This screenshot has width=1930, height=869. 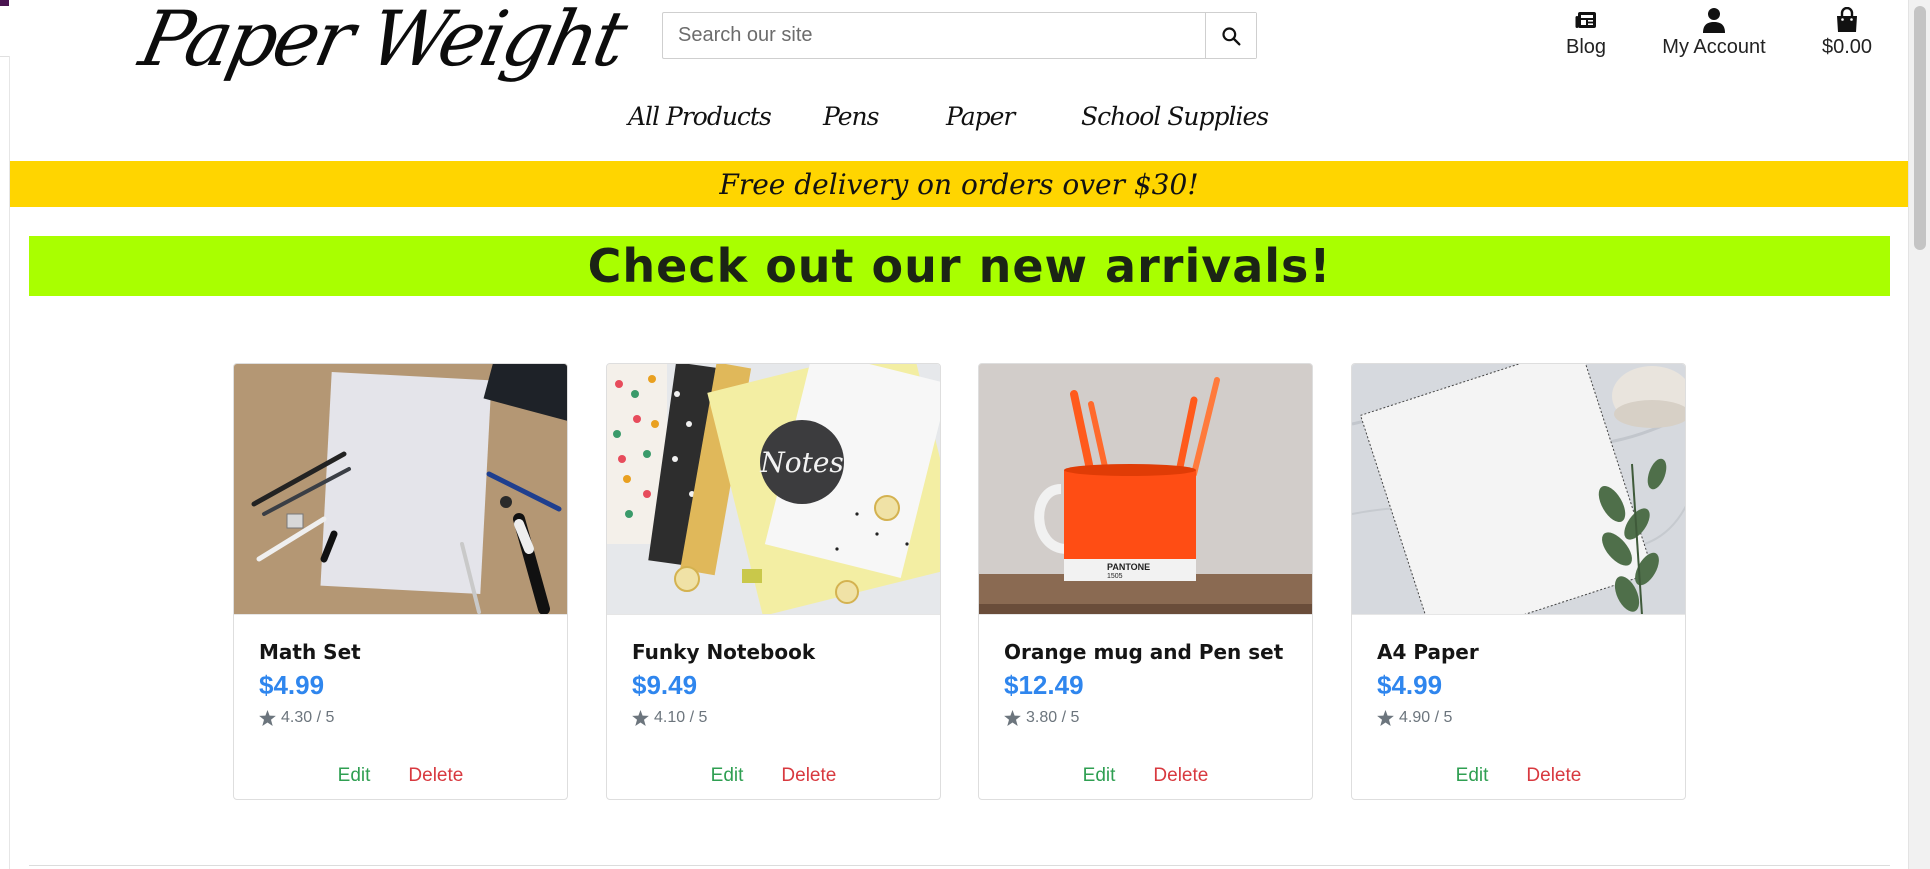 I want to click on product-image-math-set, so click(x=400, y=489).